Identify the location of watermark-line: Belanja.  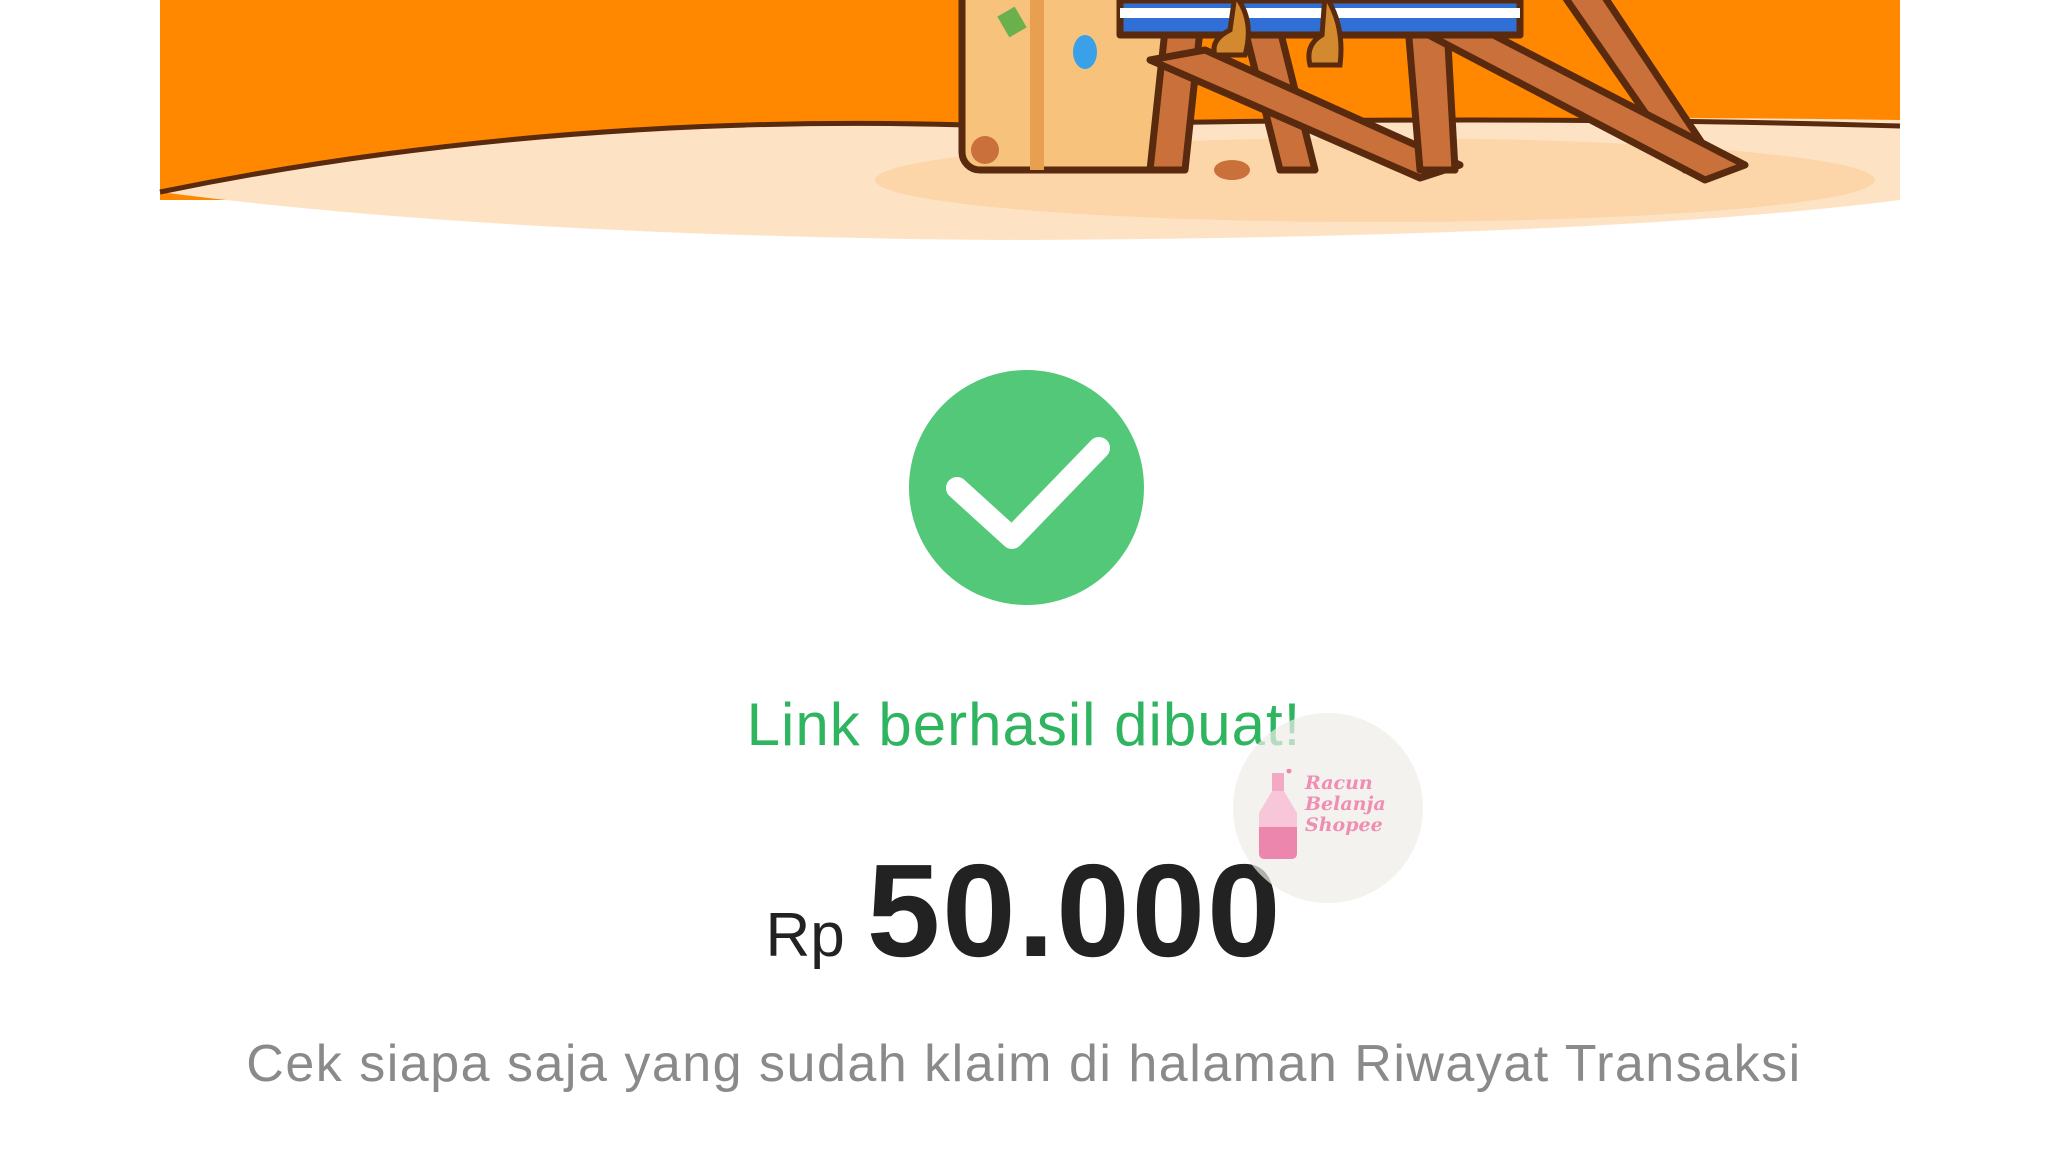
(1345, 804).